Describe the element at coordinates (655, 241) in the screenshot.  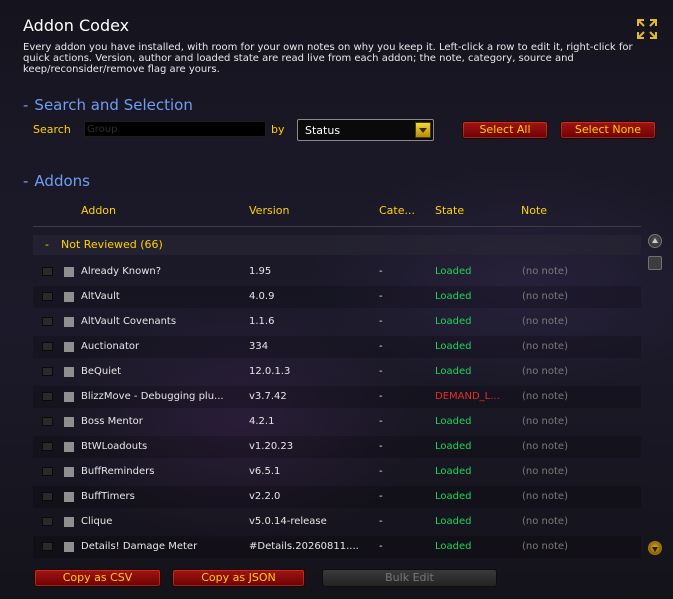
I see `scroll-up-button` at that location.